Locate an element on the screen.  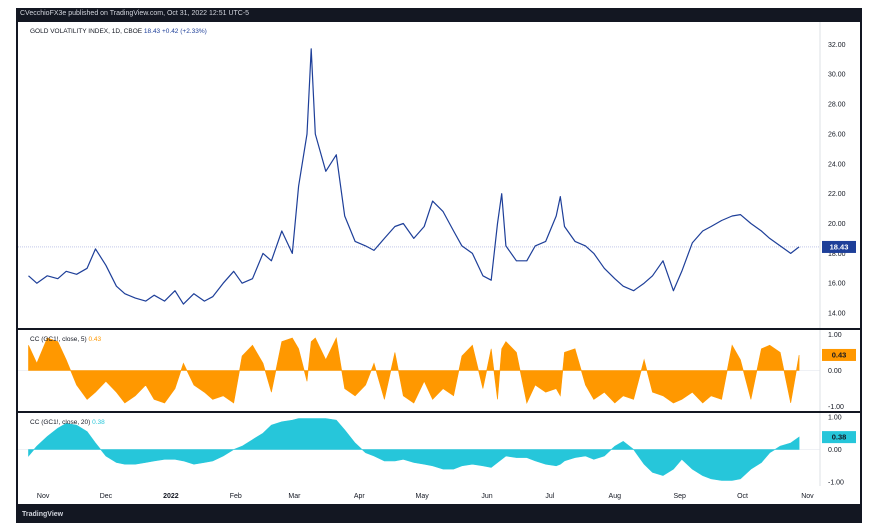
x-tick-label: Apr is located at coordinates (360, 496).